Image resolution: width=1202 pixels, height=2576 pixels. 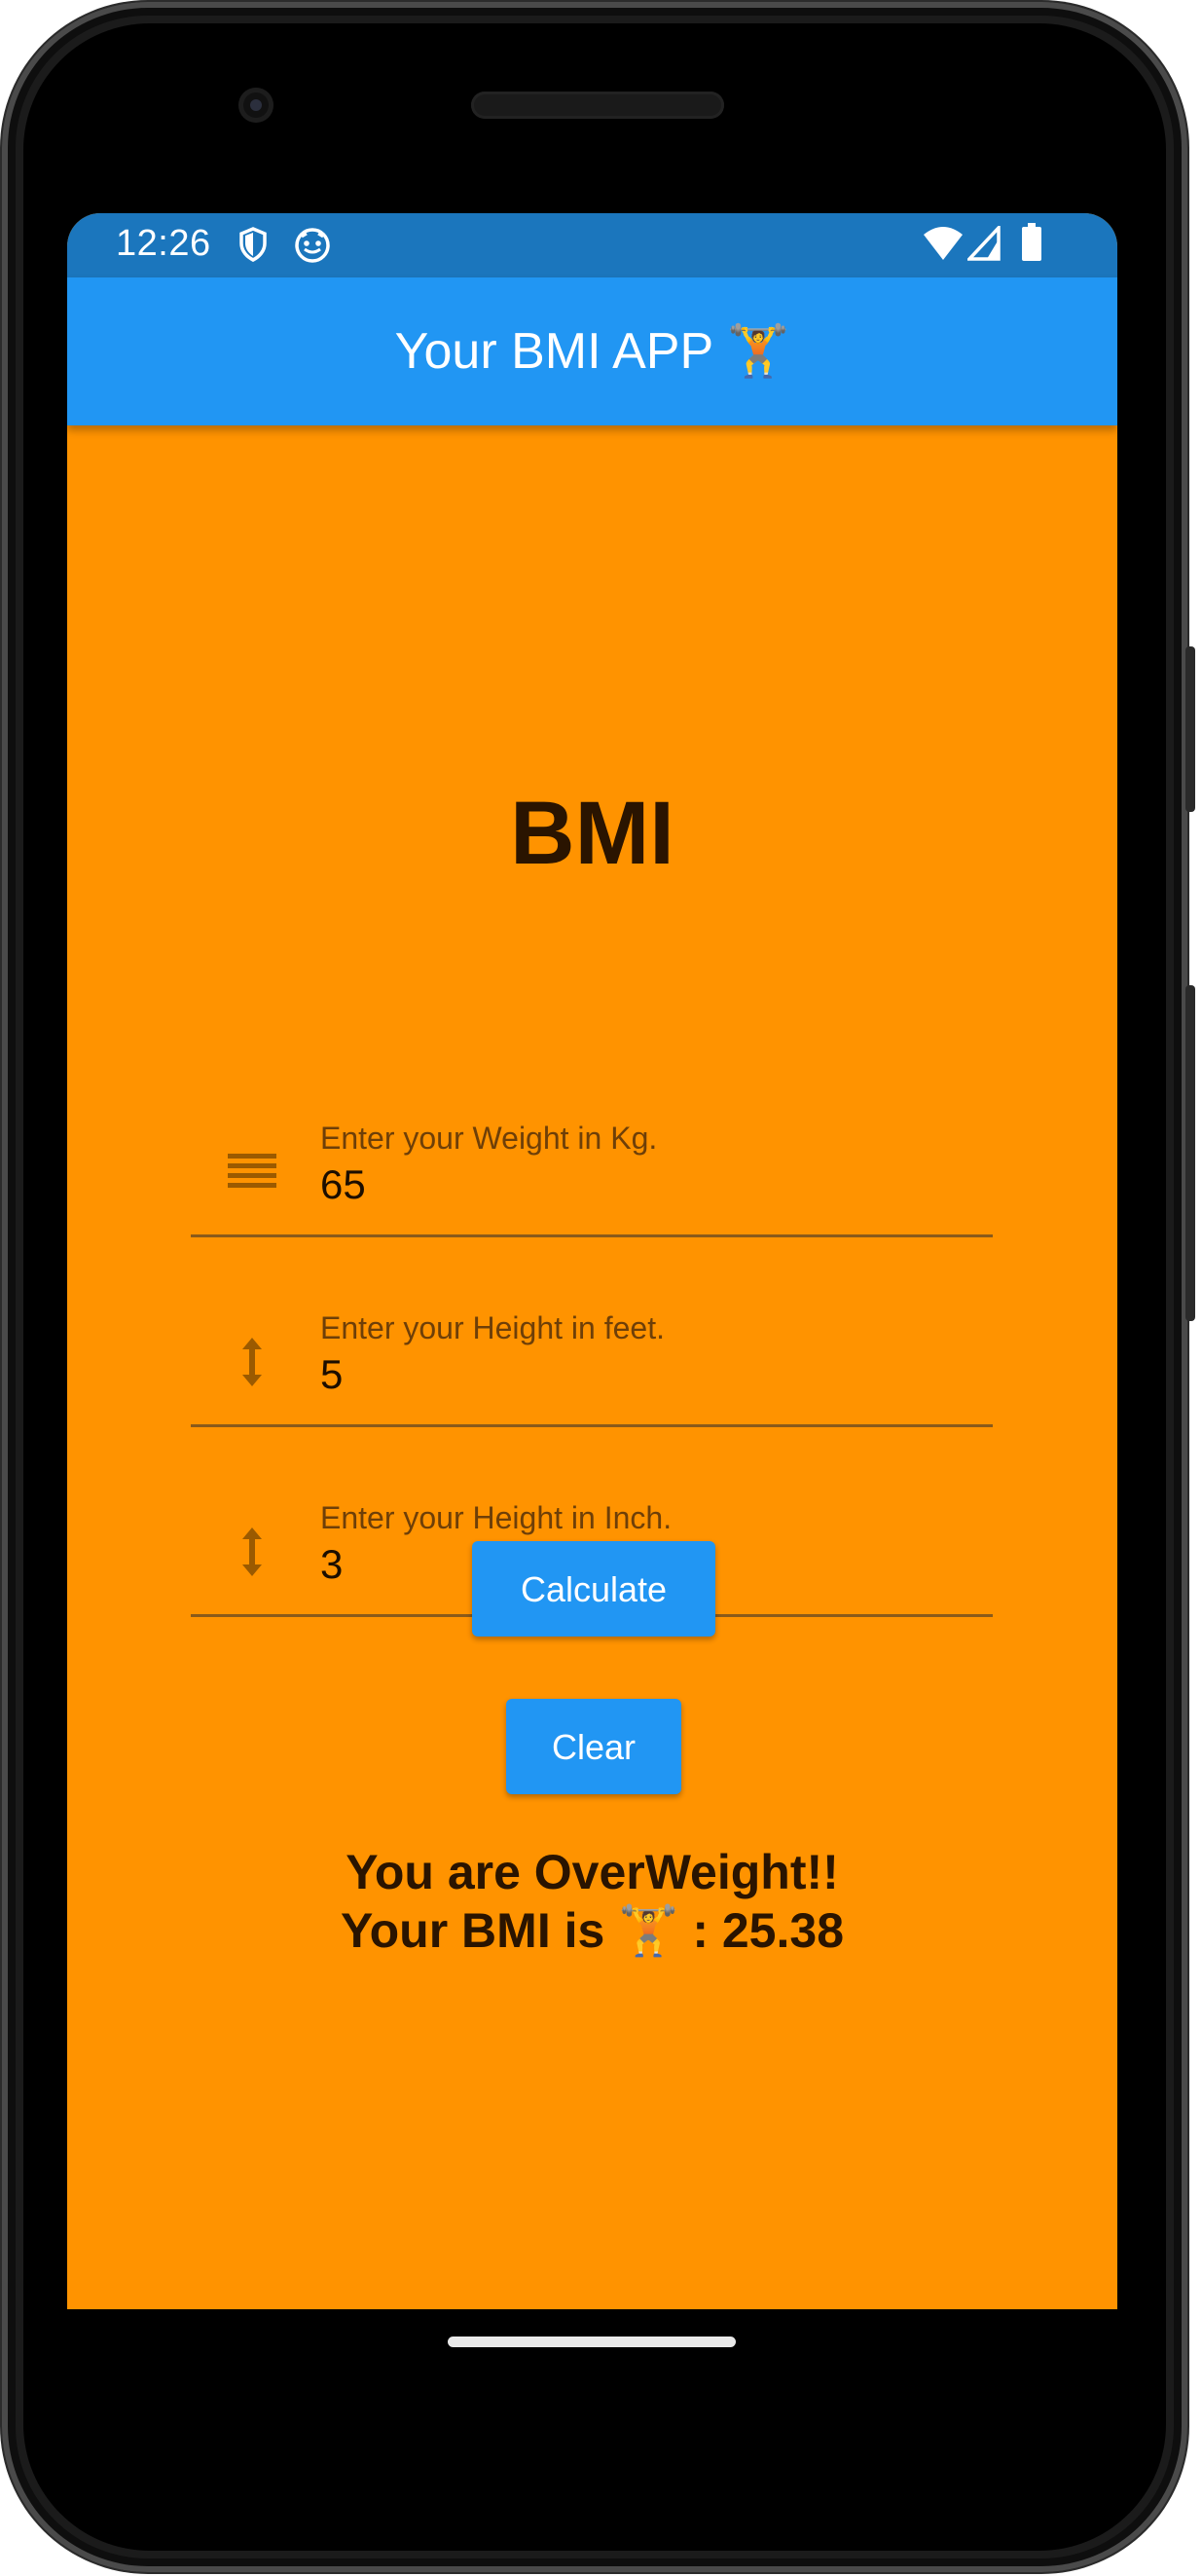 I want to click on shield-icon, so click(x=253, y=247).